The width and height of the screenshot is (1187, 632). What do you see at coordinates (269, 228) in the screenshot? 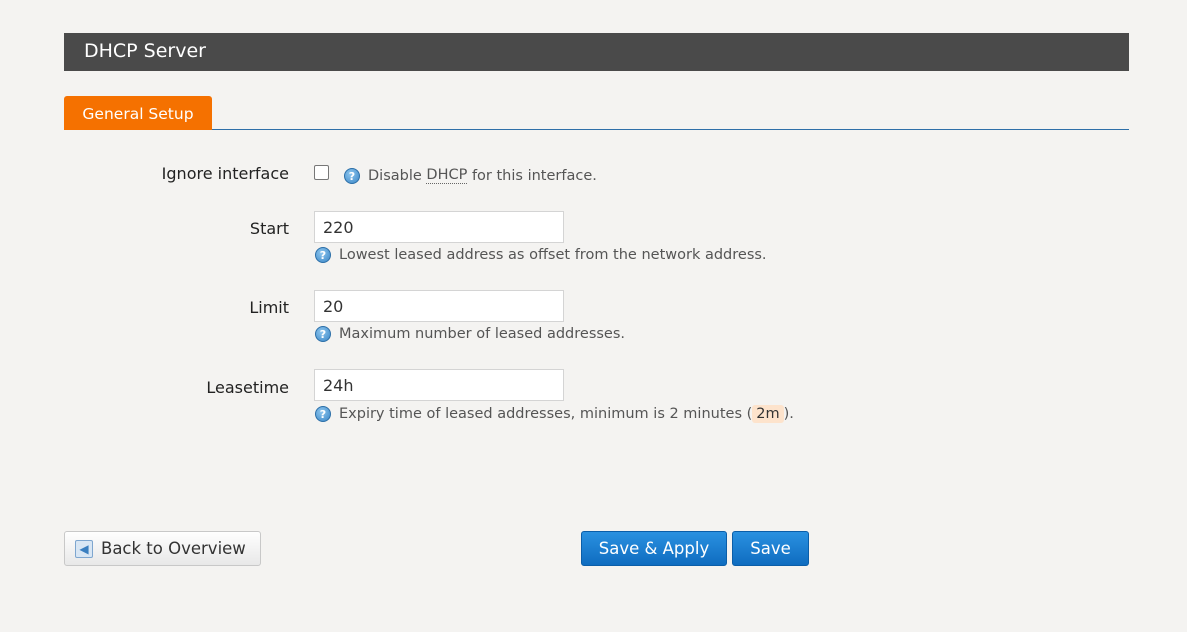
I see `start-label: Start` at bounding box center [269, 228].